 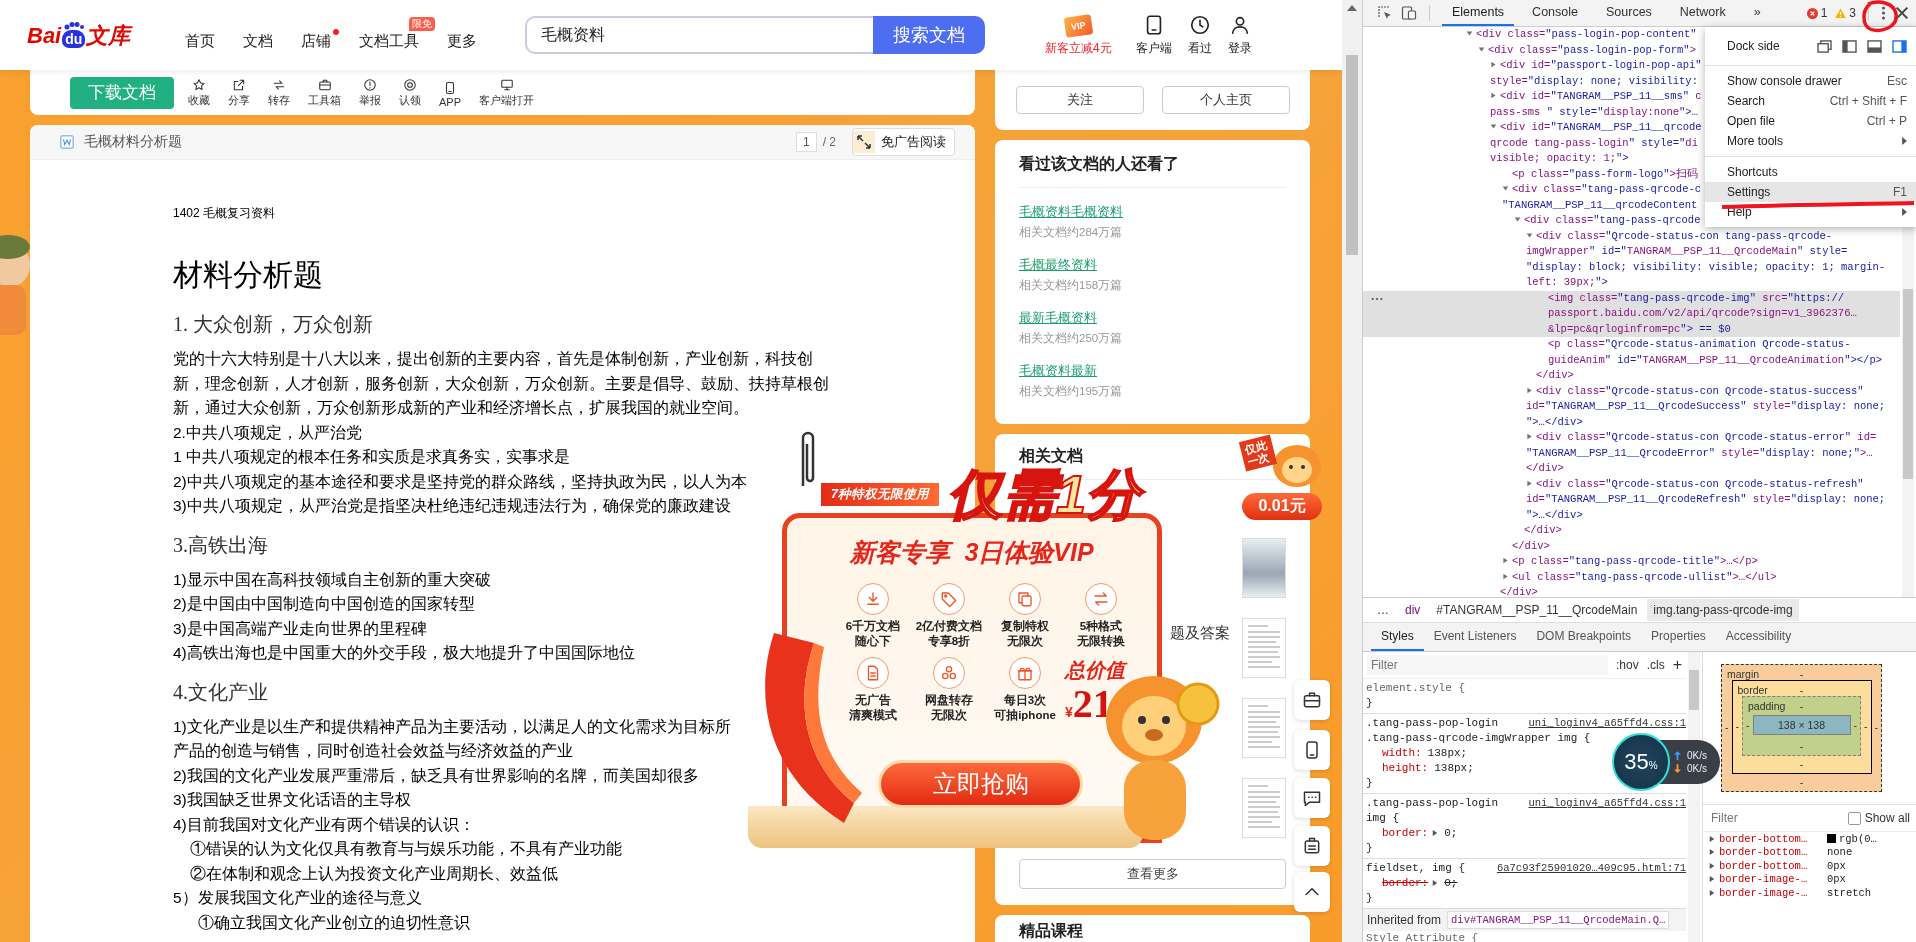 I want to click on dock-bottom-icon, so click(x=1874, y=46).